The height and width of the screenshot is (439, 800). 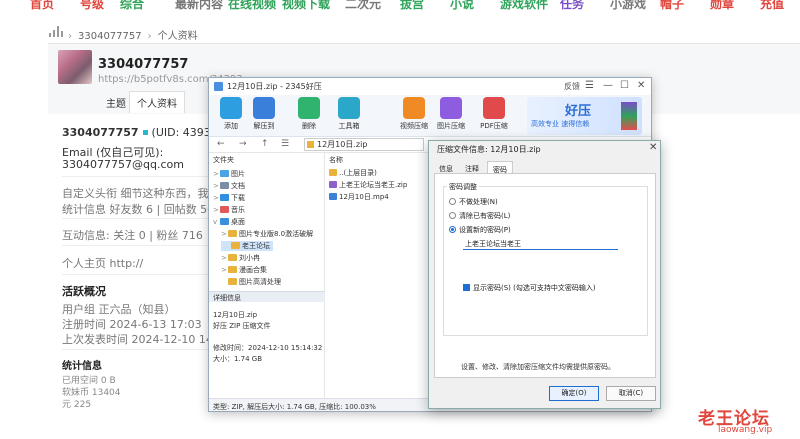 What do you see at coordinates (253, 270) in the screenshot?
I see `folder-label: 漫画合集` at bounding box center [253, 270].